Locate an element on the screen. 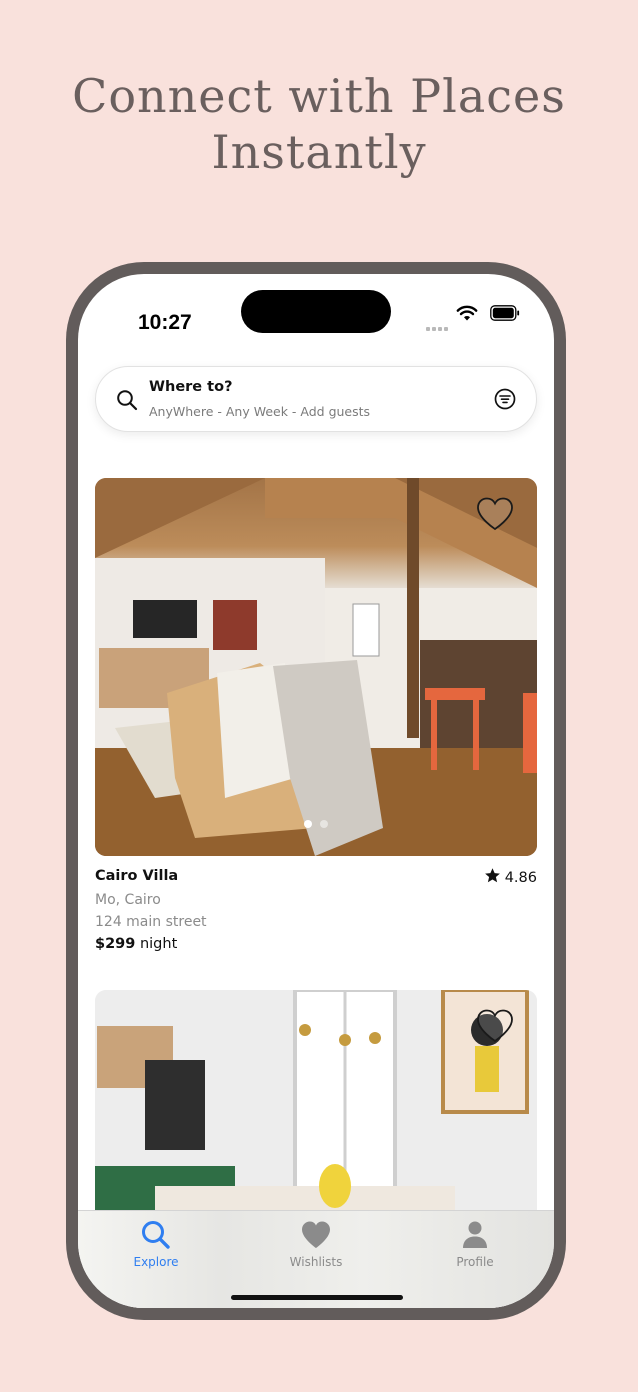 Image resolution: width=638 pixels, height=1392 pixels. signal-icon is located at coordinates (438, 323).